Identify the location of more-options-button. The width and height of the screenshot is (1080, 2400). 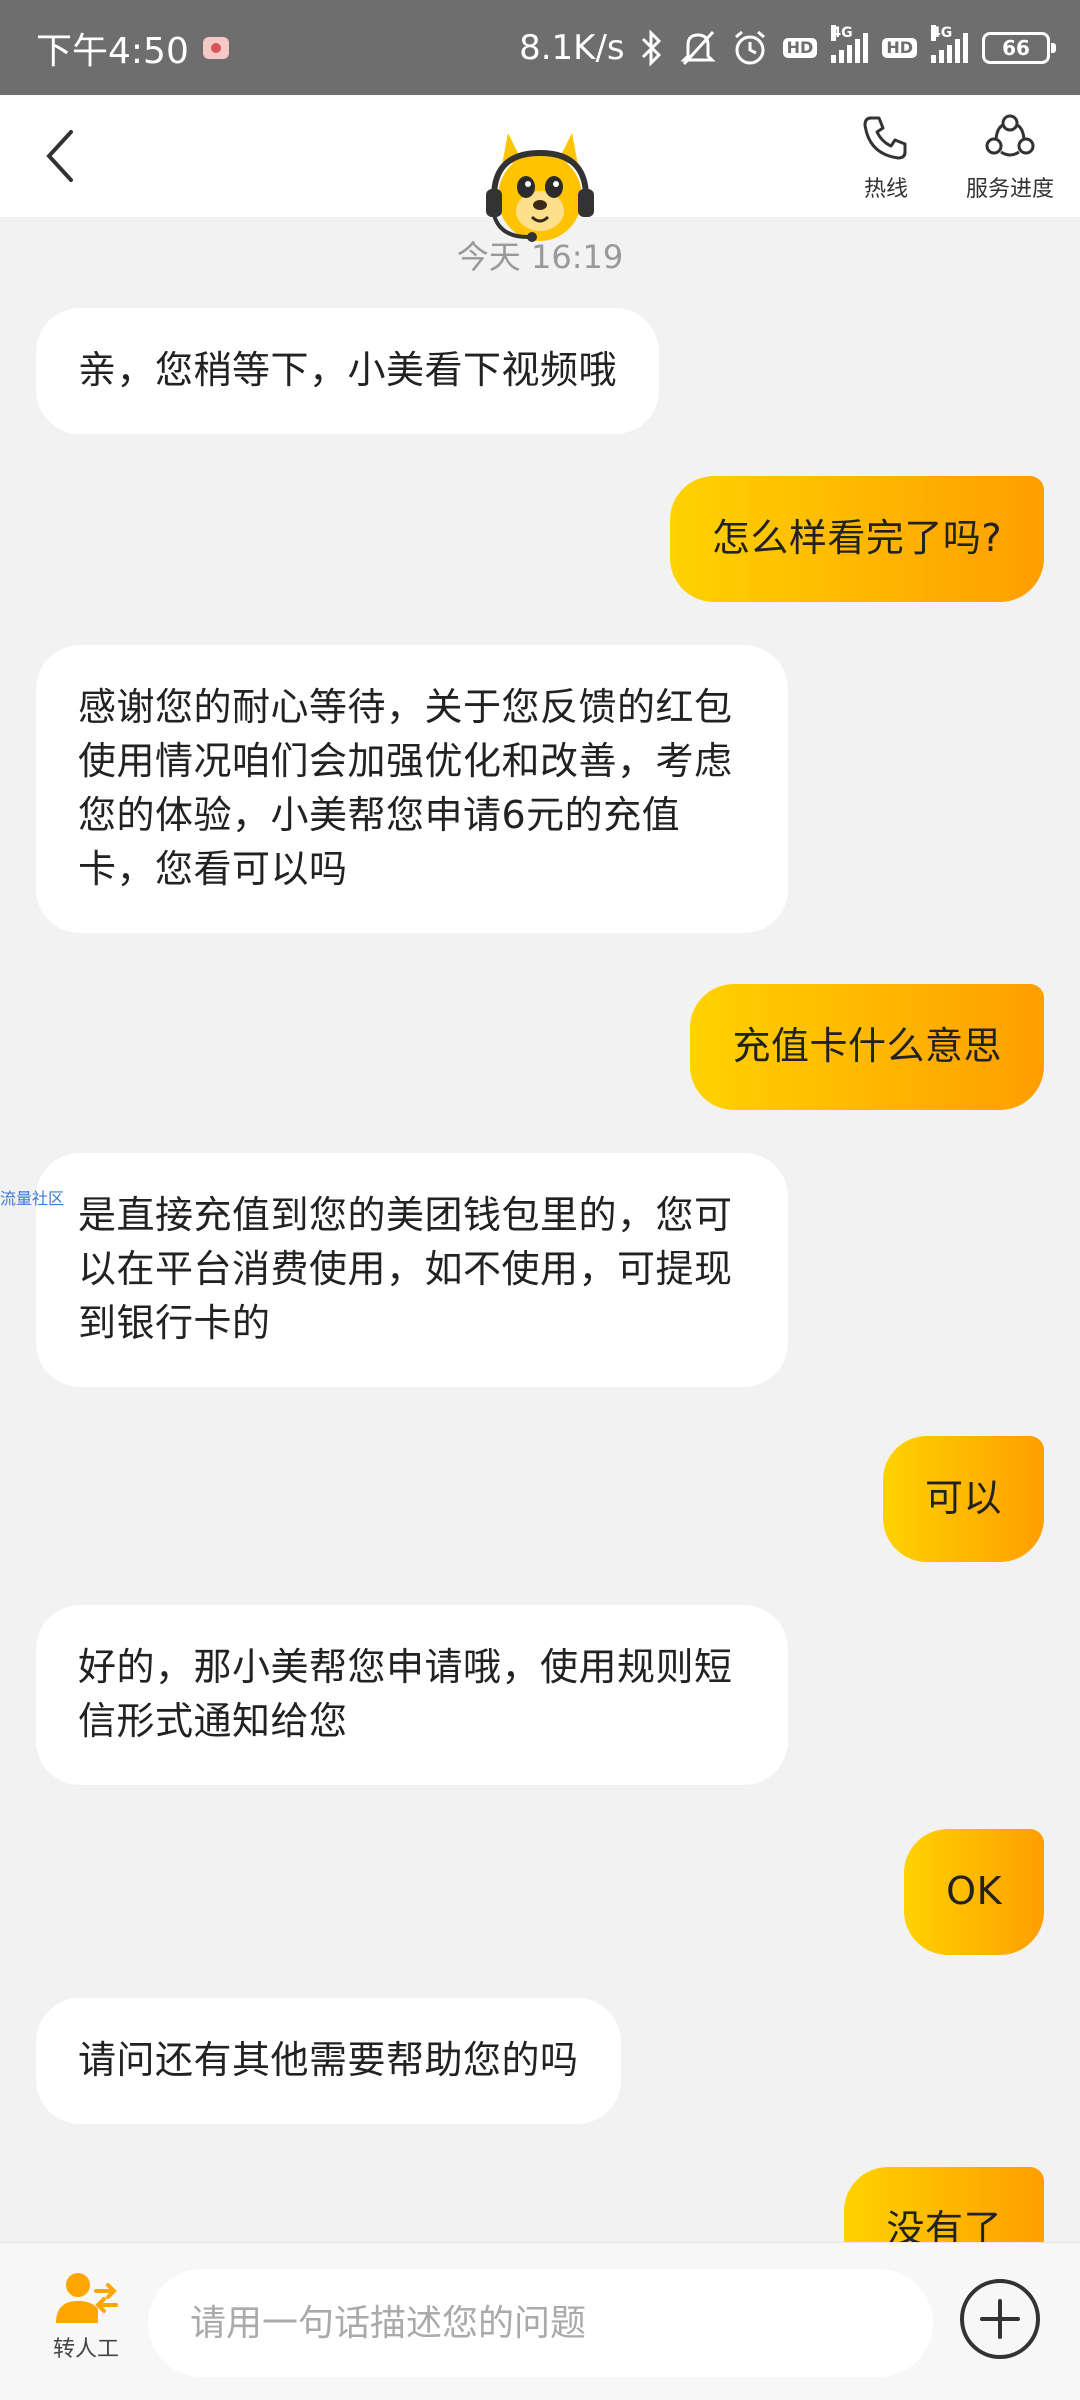
(1000, 2319).